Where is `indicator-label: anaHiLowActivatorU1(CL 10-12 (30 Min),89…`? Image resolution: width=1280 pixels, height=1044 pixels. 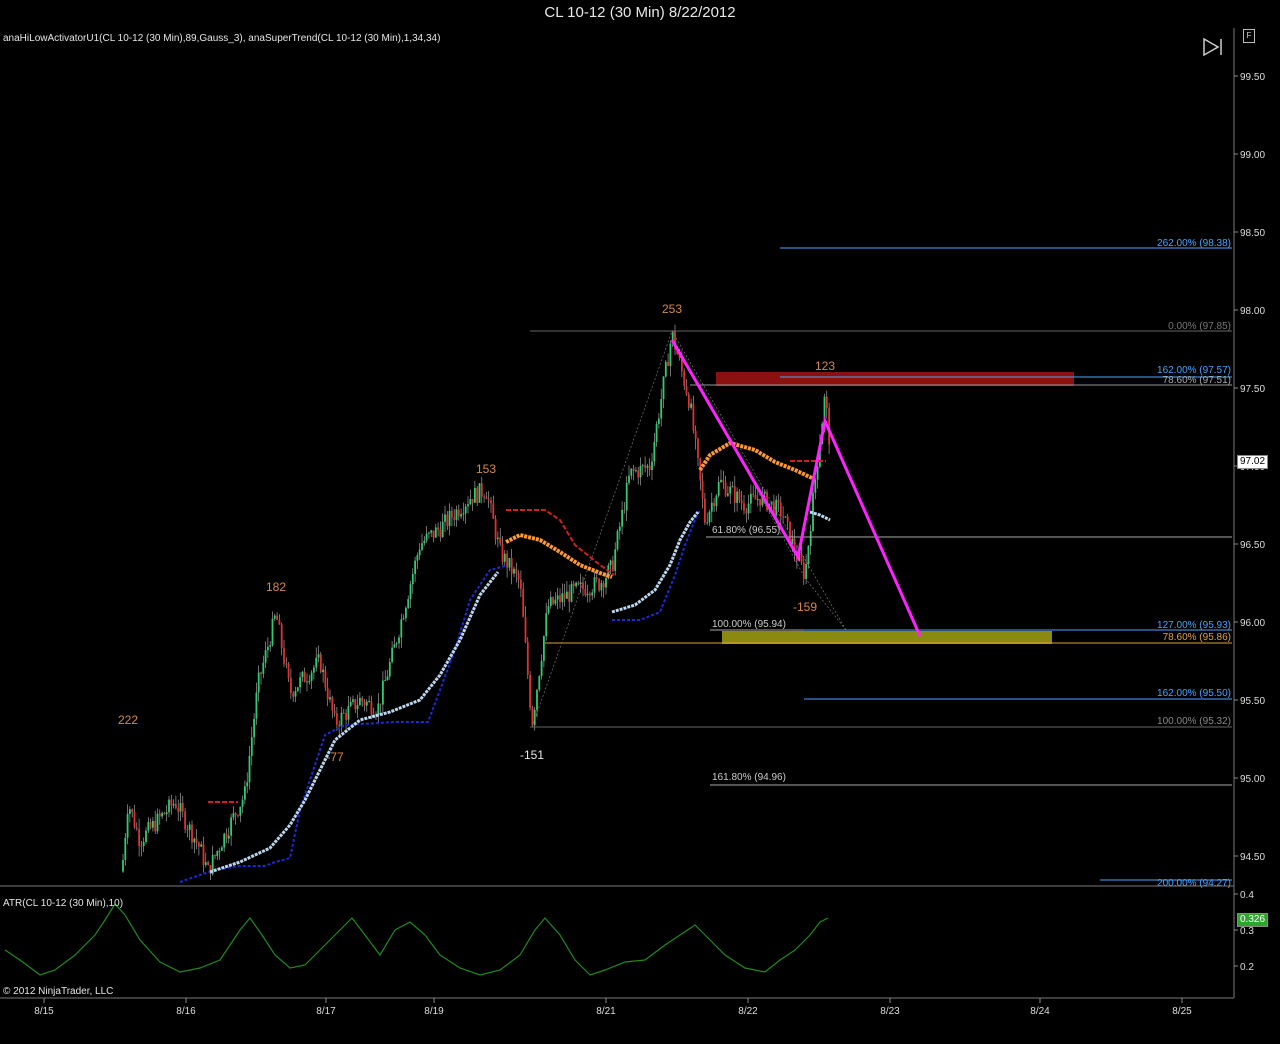
indicator-label: anaHiLowActivatorU1(CL 10-12 (30 Min),89… is located at coordinates (222, 38).